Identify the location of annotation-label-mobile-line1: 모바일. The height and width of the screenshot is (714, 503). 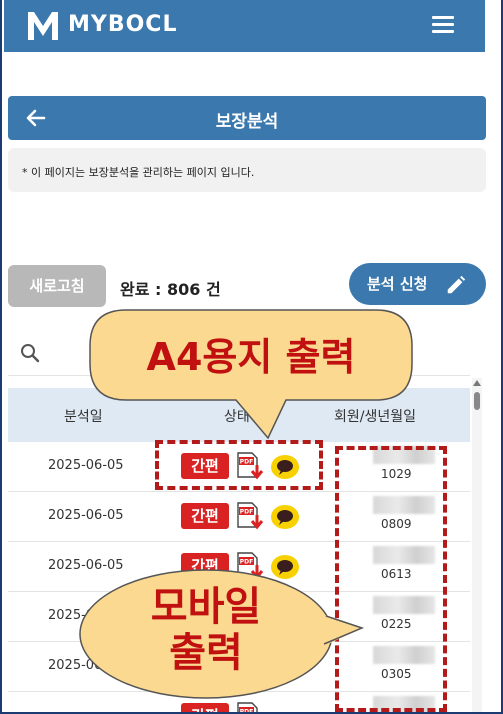
(206, 607).